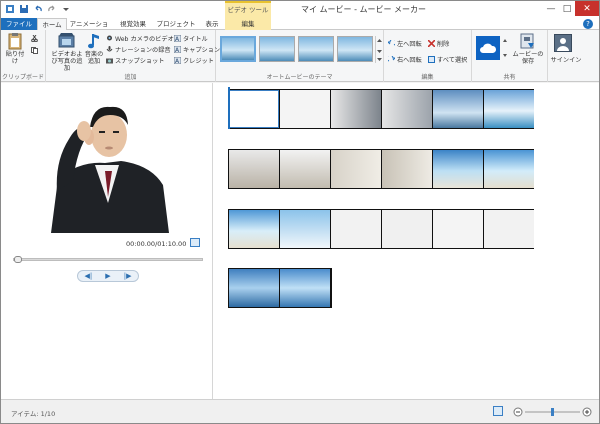  I want to click on snapshot-button: スナップショット, so click(135, 60).